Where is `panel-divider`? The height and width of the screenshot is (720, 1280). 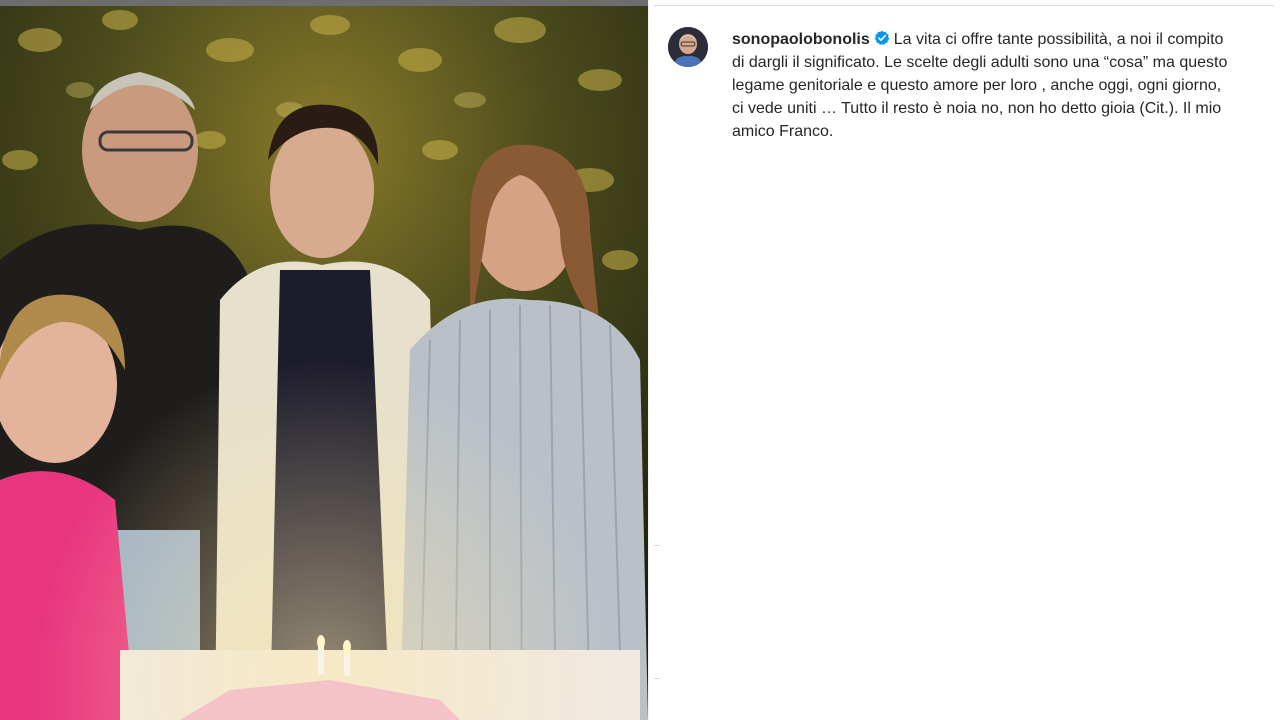 panel-divider is located at coordinates (648, 360).